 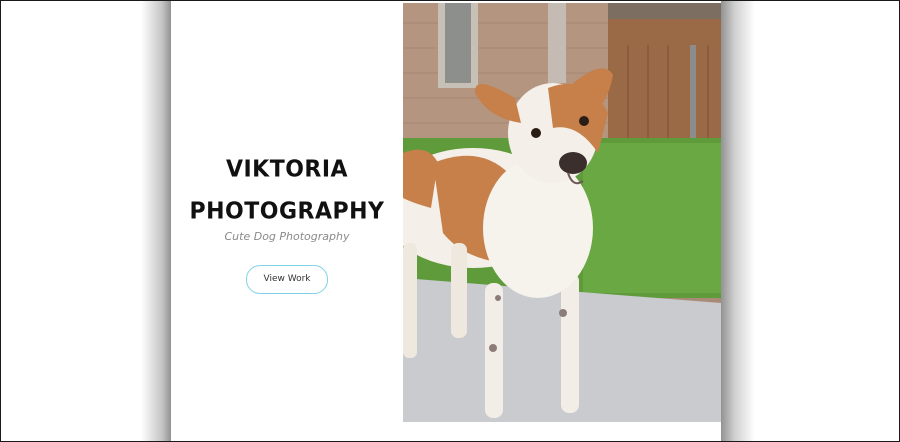 What do you see at coordinates (287, 191) in the screenshot?
I see `site-title: VIKTORIA PHOTOGRAPHY` at bounding box center [287, 191].